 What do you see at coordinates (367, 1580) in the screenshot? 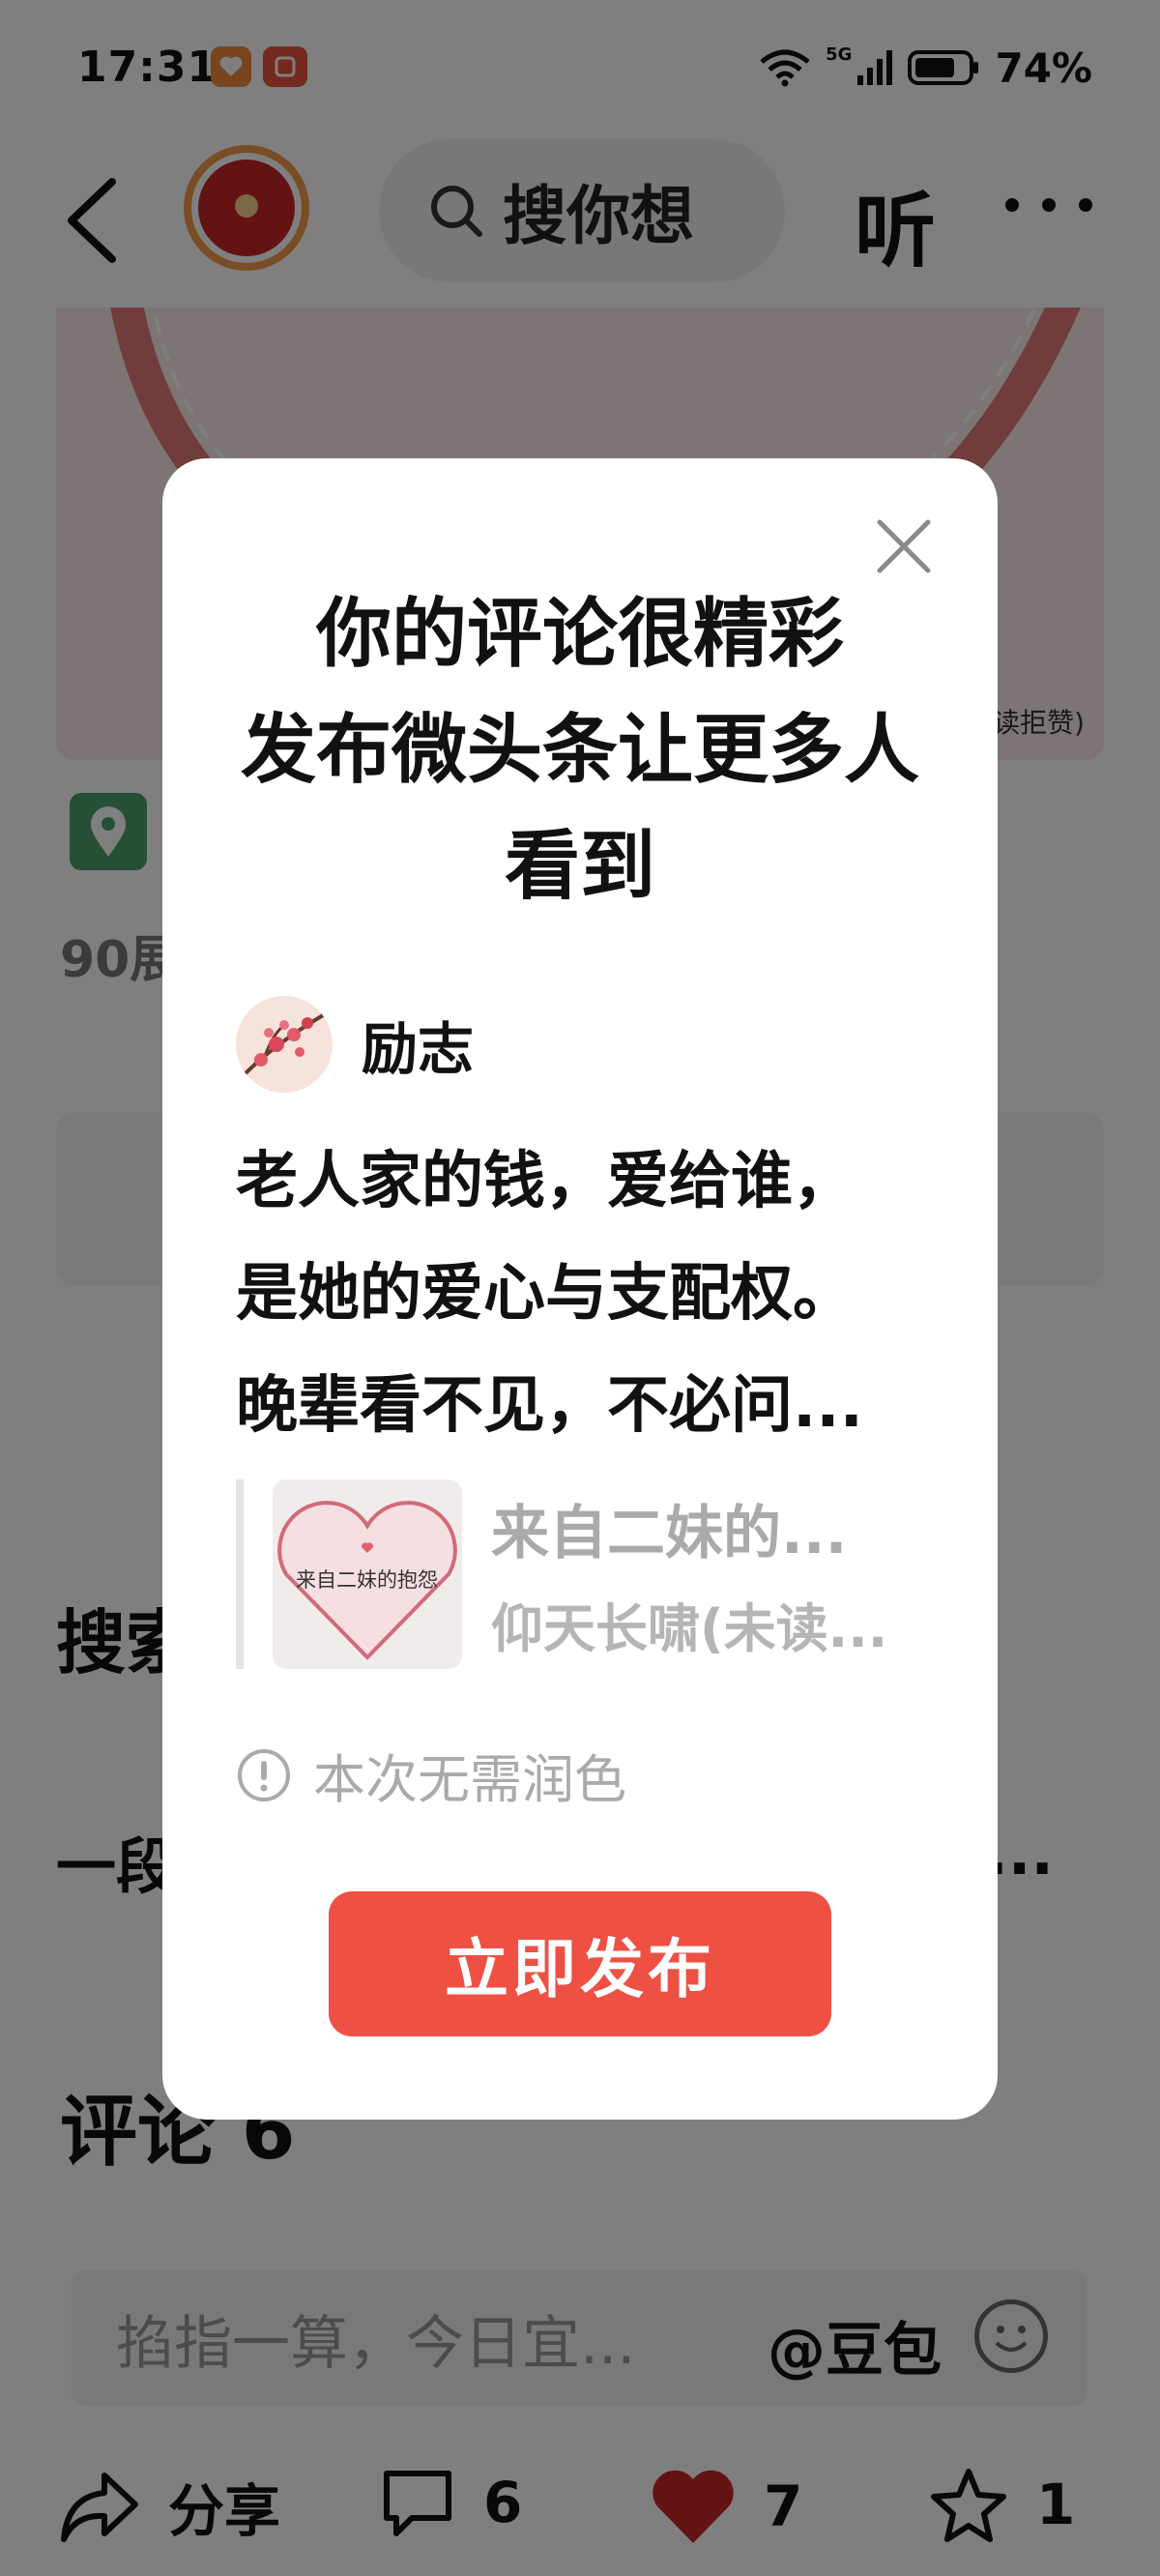
I see `thumbnail-caption: 来自二妹的抱怨` at bounding box center [367, 1580].